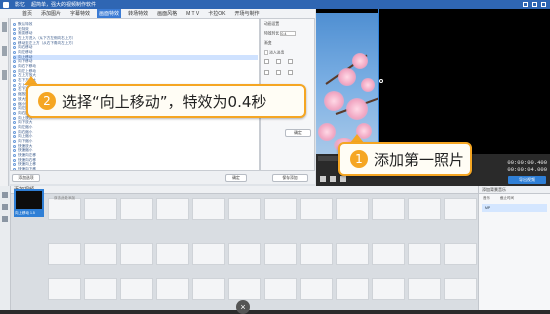 This screenshot has height=314, width=550. Describe the element at coordinates (138, 13) in the screenshot. I see `tab-transition-effects: 转场特效` at that location.